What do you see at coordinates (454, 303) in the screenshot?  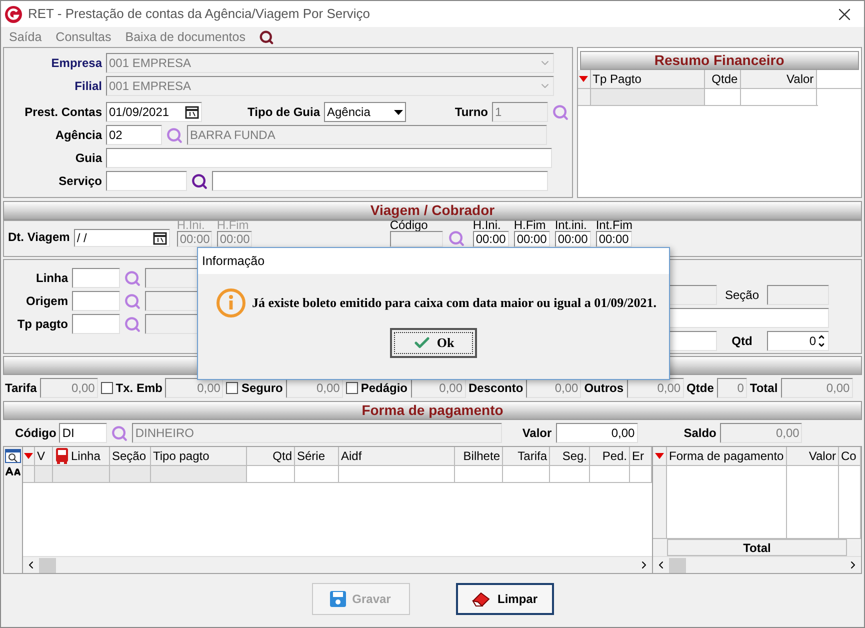 I see `dialog-message: Já existe boleto emitido para caixa com data maior ou igual a 01/09/2021.` at bounding box center [454, 303].